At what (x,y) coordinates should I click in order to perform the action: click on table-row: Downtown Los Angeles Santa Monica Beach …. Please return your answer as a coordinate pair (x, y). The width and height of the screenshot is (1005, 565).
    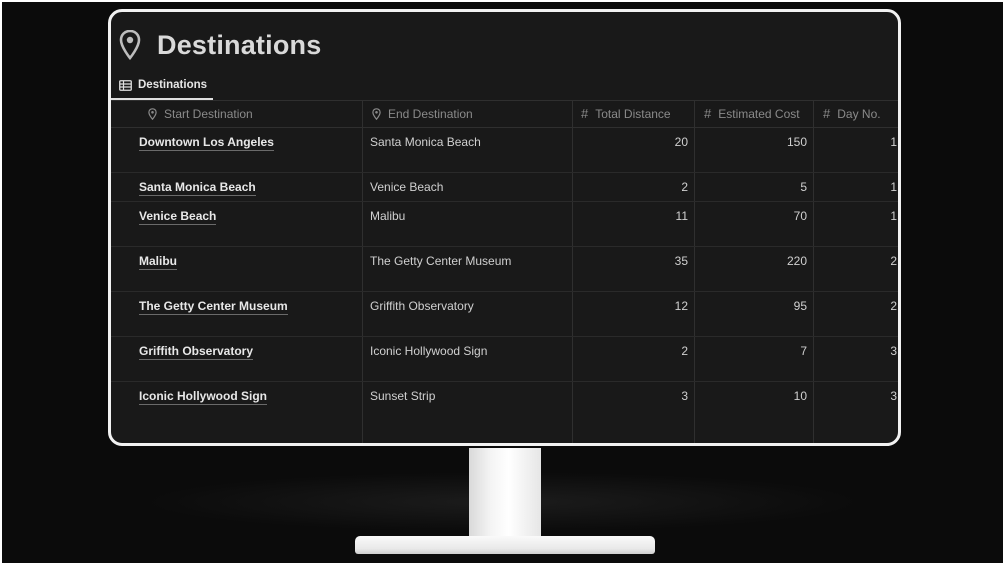
    Looking at the image, I should click on (504, 150).